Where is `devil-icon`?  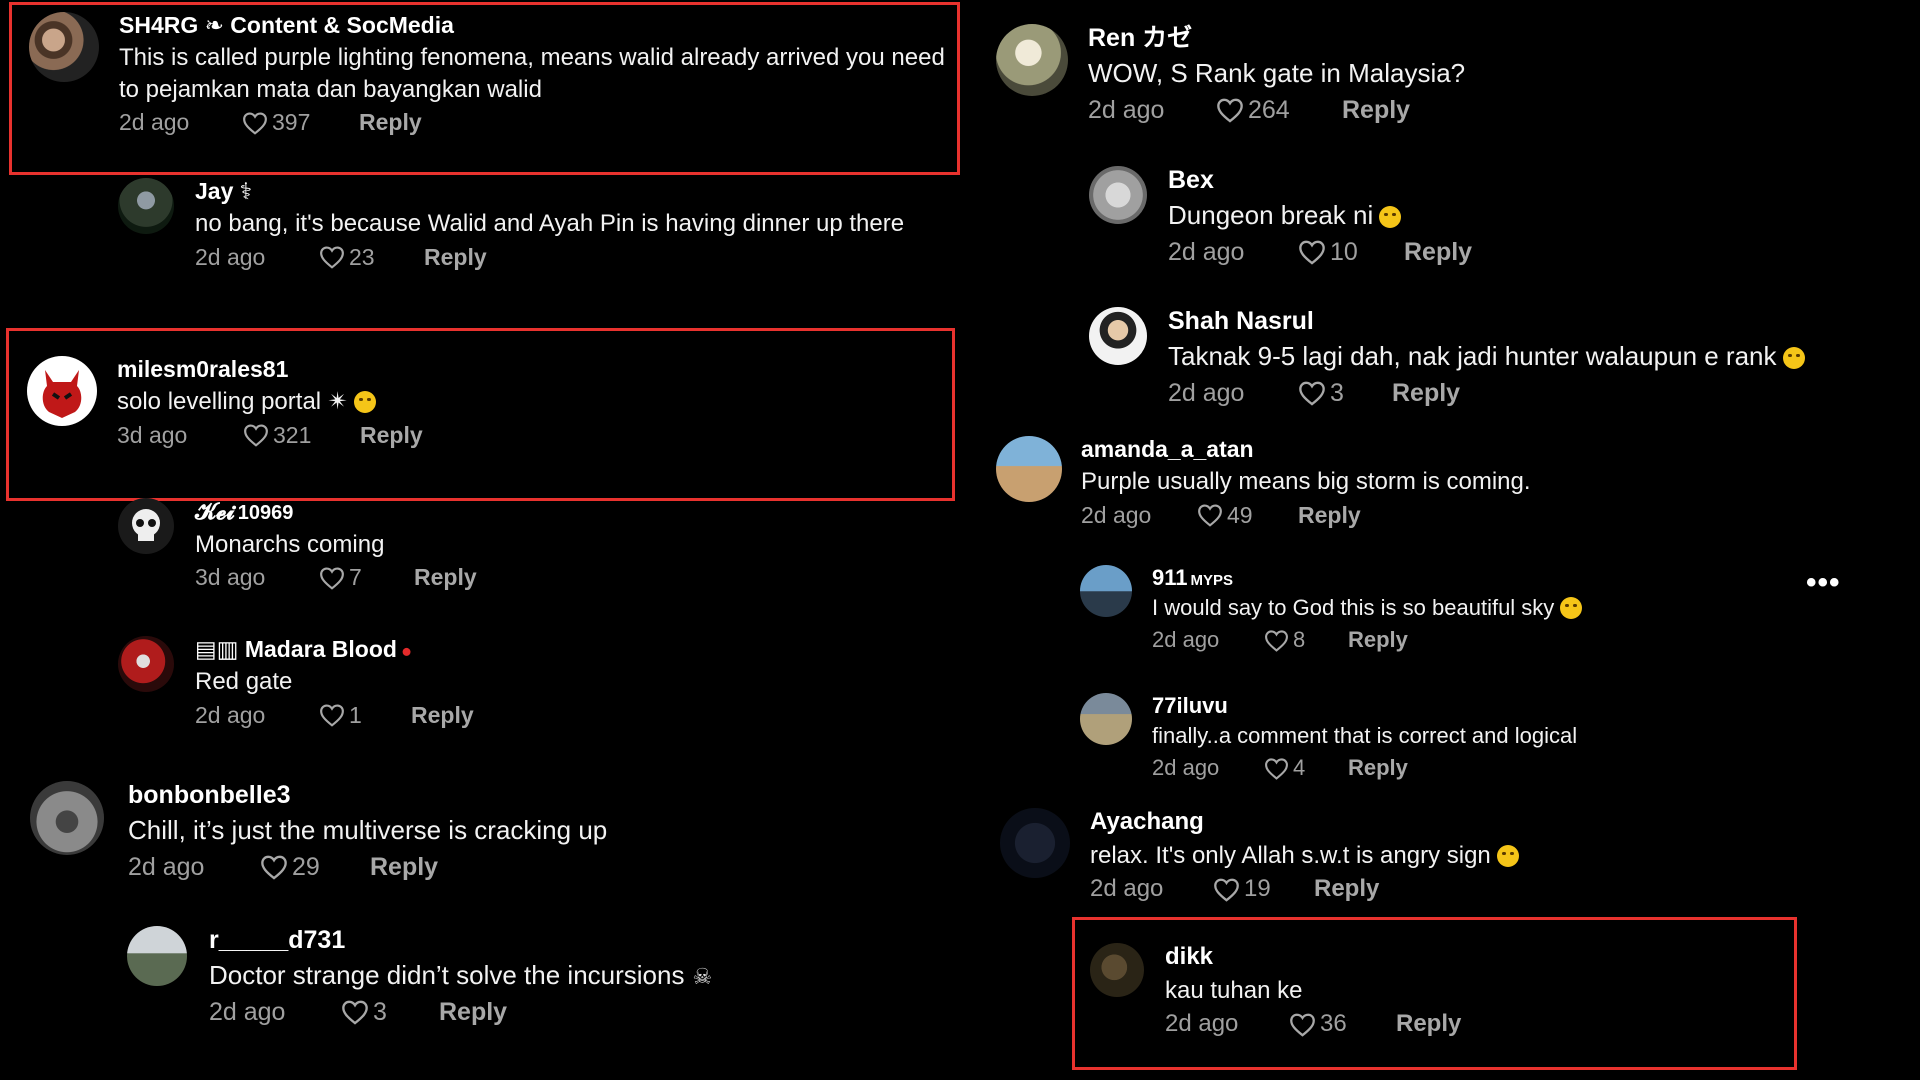 devil-icon is located at coordinates (62, 394).